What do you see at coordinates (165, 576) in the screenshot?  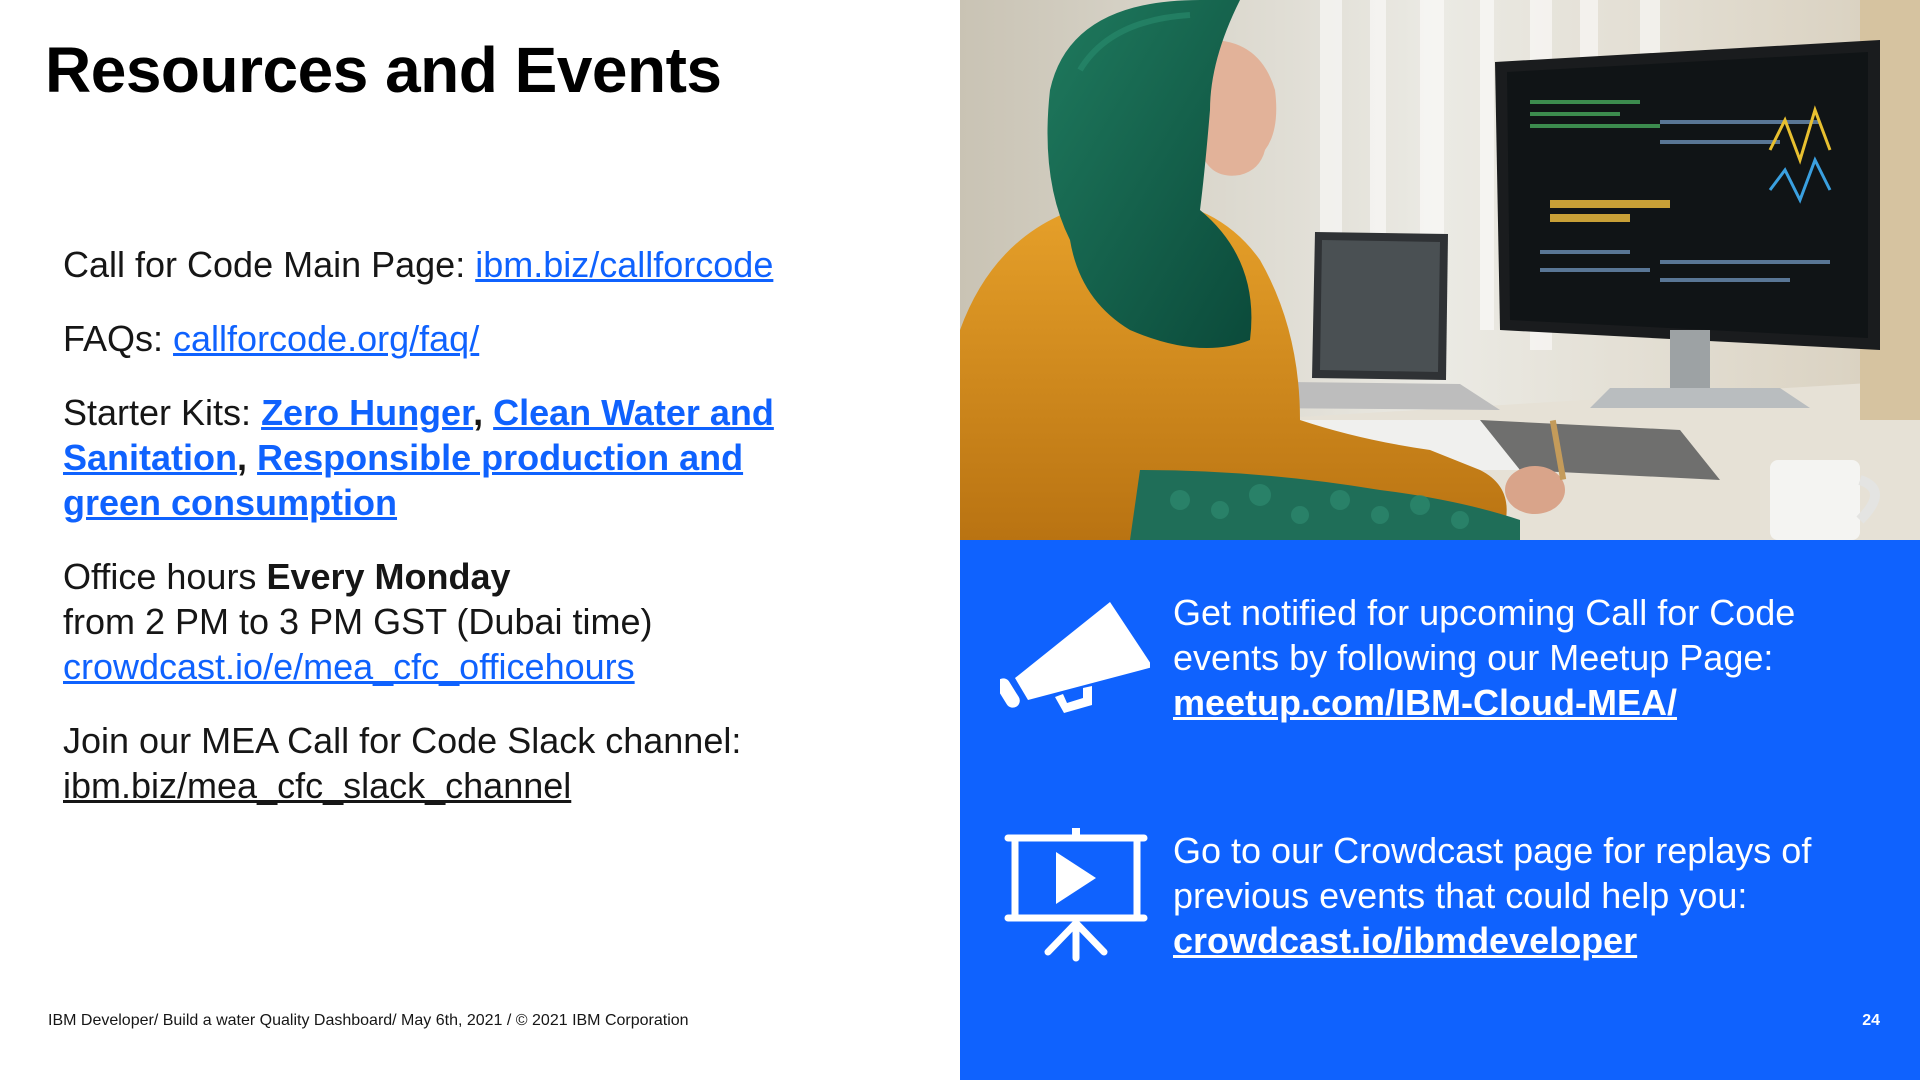 I see `office-hours-label: Office hours` at bounding box center [165, 576].